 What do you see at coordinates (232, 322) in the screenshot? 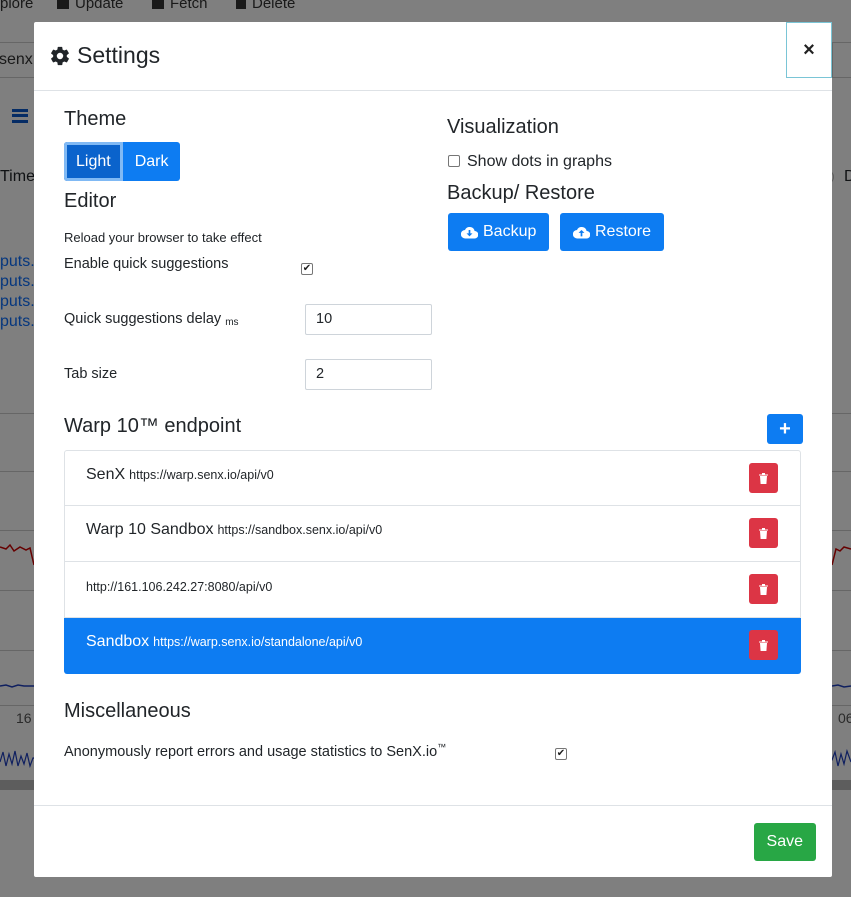
I see `delay-unit: ms` at bounding box center [232, 322].